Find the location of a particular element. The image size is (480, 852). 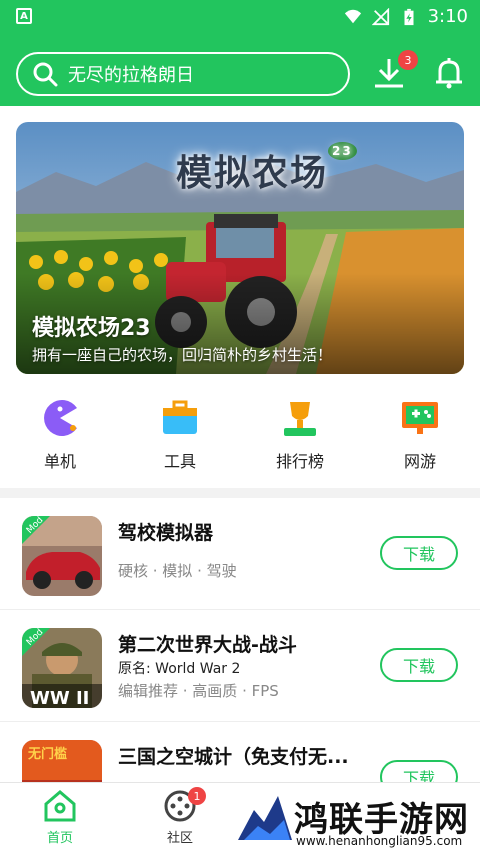

banner-subtitle: 拥有一座自己的农场，回归简朴的乡村生活！ is located at coordinates (182, 355).